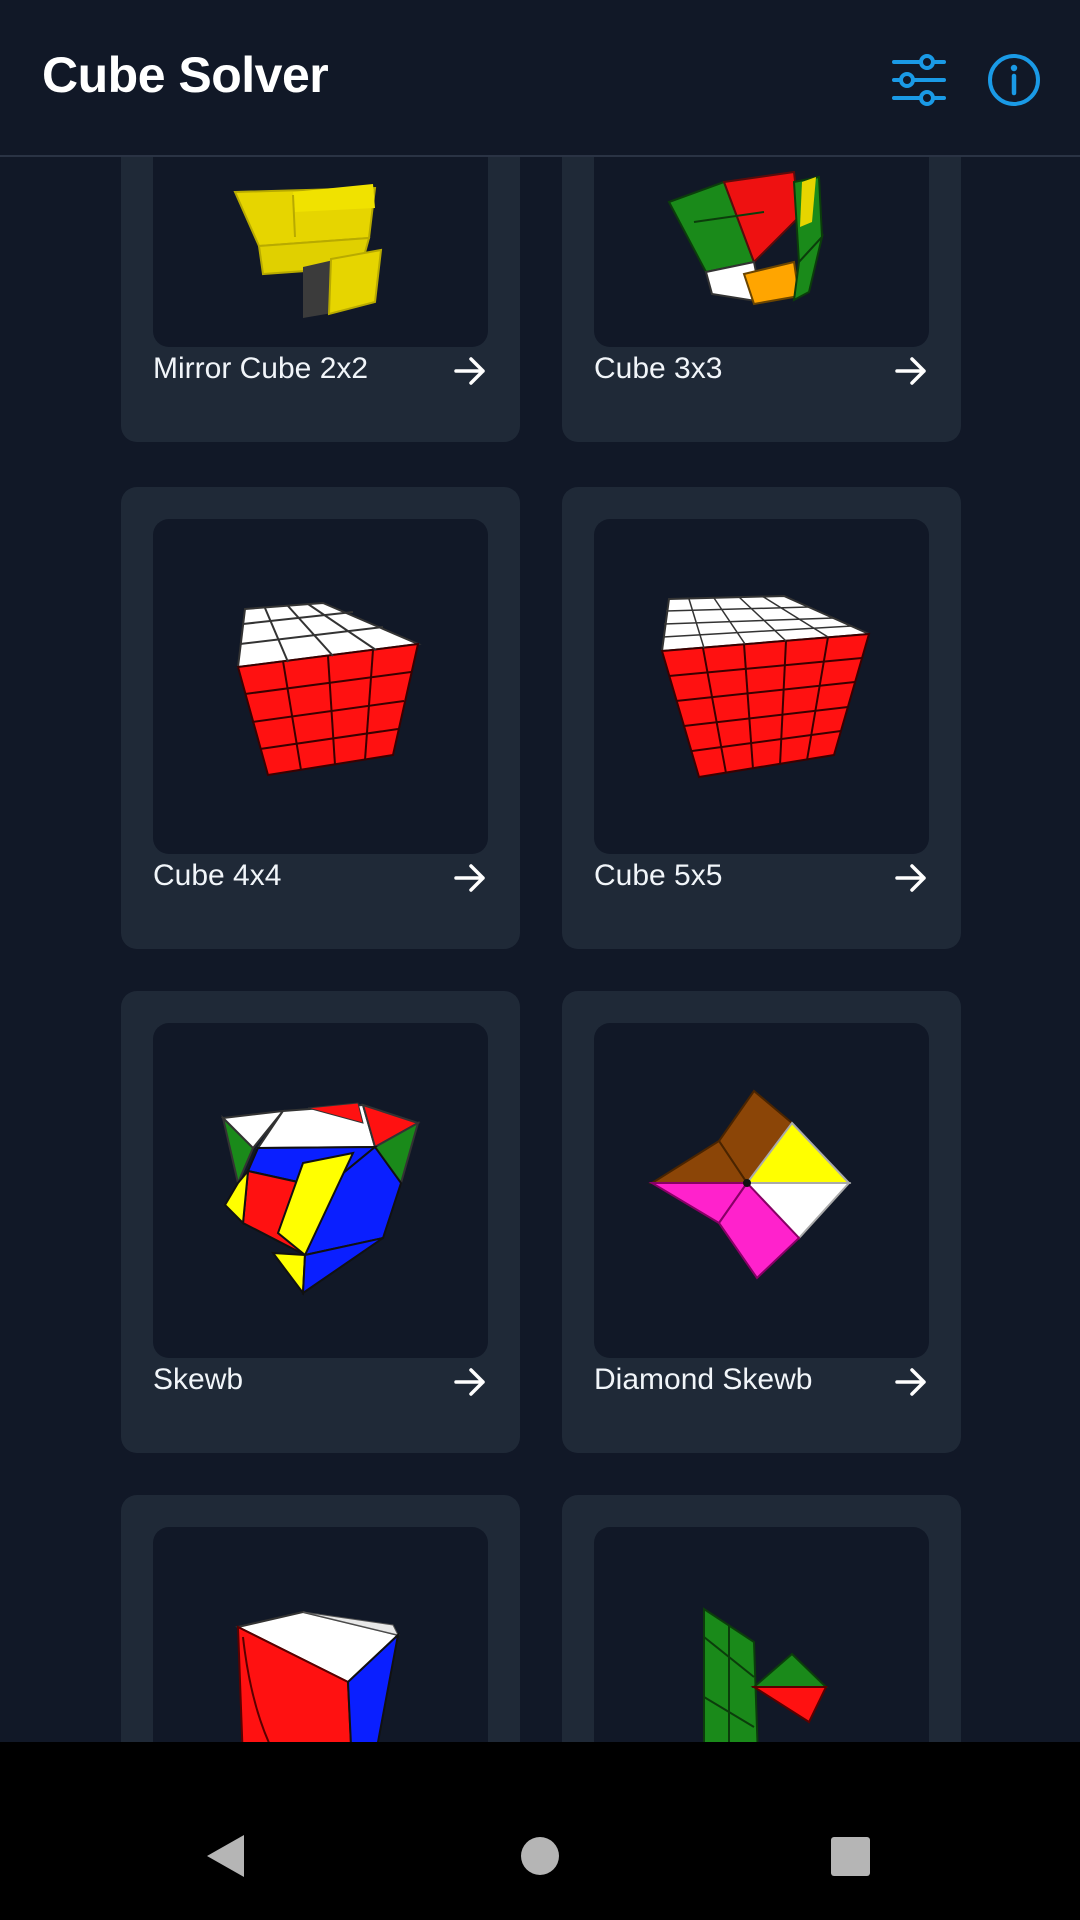 The image size is (1080, 1920). I want to click on back-button, so click(225, 1831).